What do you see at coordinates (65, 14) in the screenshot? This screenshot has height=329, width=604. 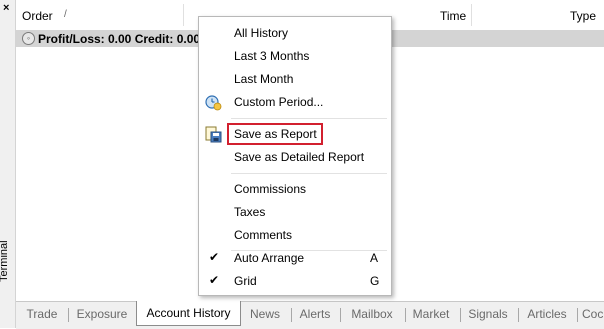 I see `sort-indicator-icon: /` at bounding box center [65, 14].